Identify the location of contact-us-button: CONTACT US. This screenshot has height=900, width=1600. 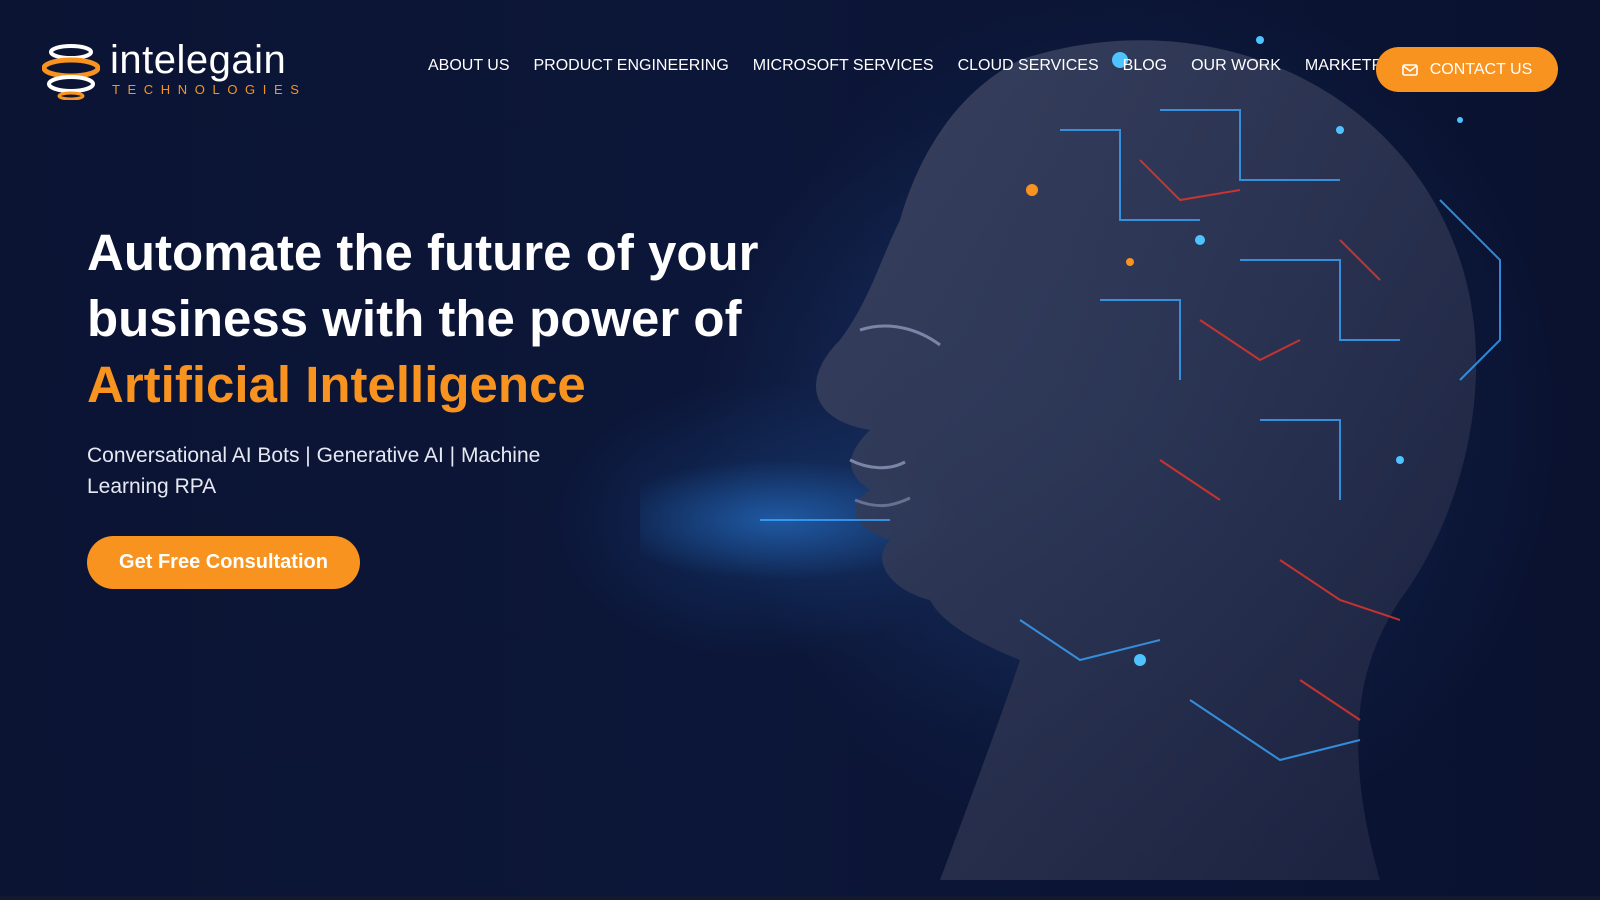
(1467, 69).